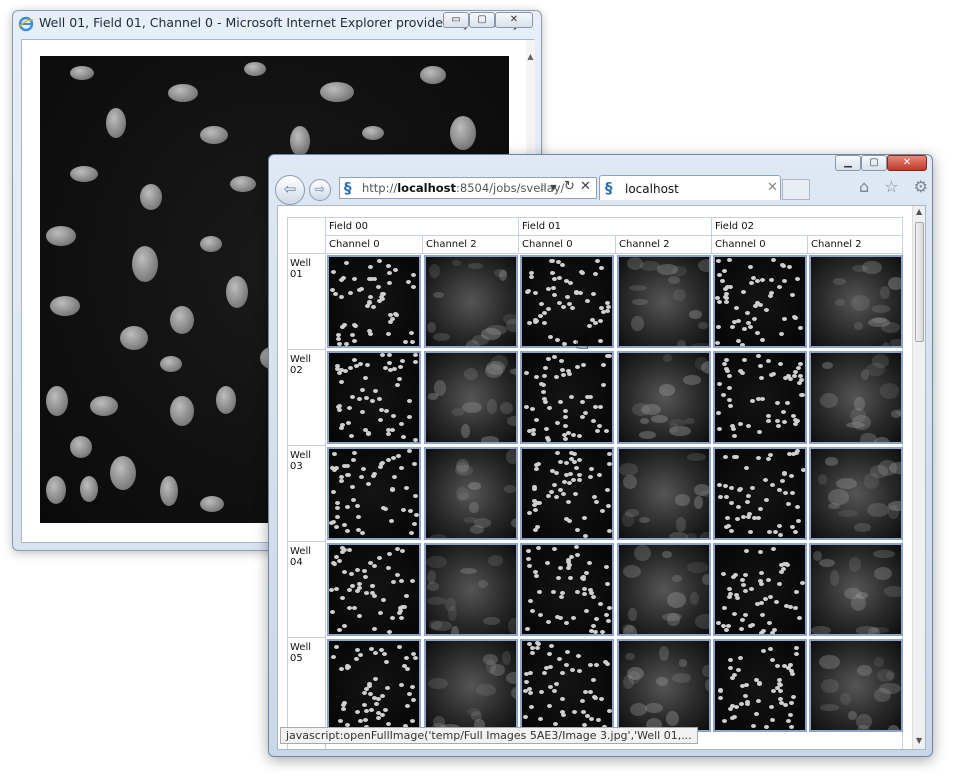 This screenshot has width=960, height=778. I want to click on hand-cursor-icon: ☝, so click(582, 341).